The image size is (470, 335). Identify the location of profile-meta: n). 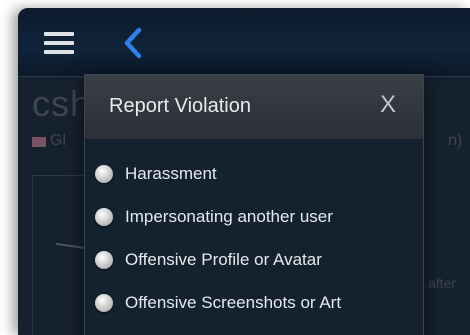
(455, 140).